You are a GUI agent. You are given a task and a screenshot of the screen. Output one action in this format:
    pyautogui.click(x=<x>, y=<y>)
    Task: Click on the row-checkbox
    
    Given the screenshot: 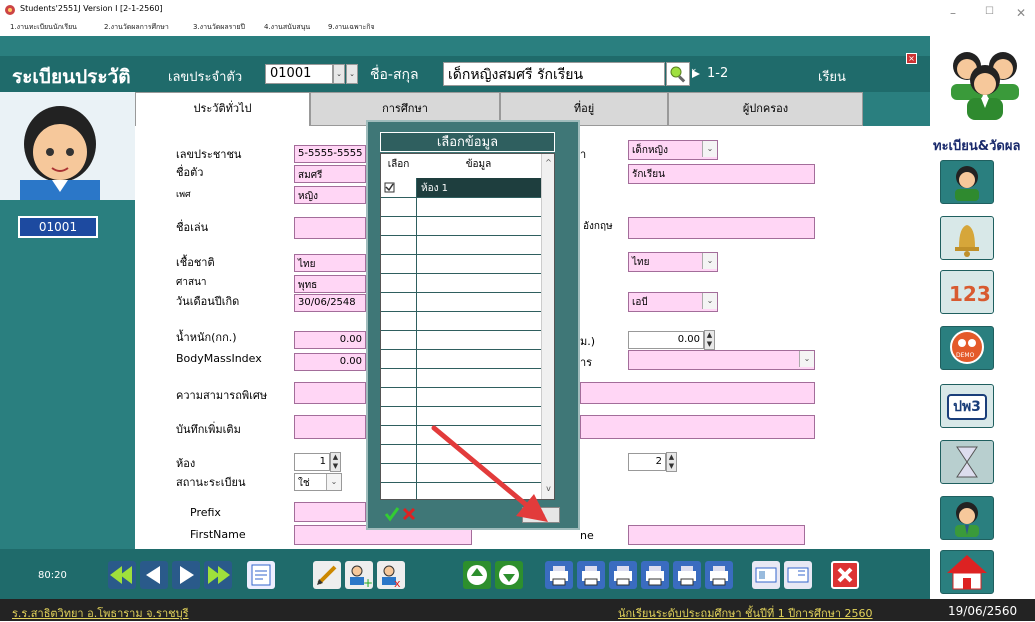 What is the action you would take?
    pyautogui.click(x=399, y=187)
    